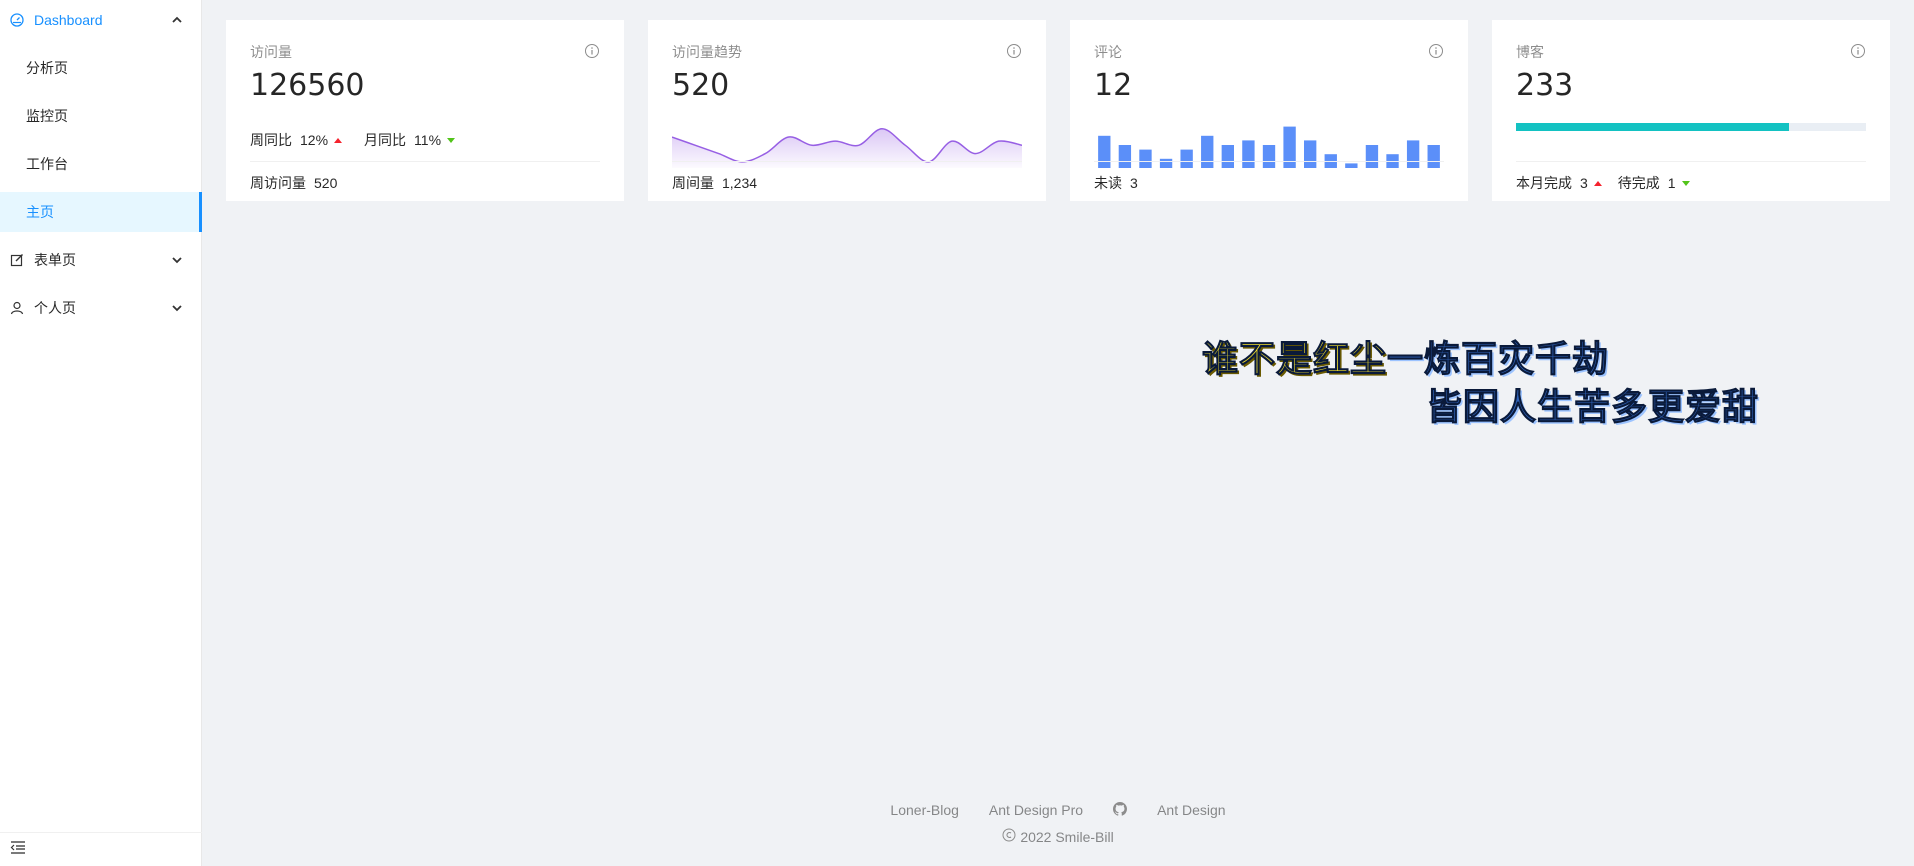  What do you see at coordinates (101, 849) in the screenshot?
I see `collapse-toggle` at bounding box center [101, 849].